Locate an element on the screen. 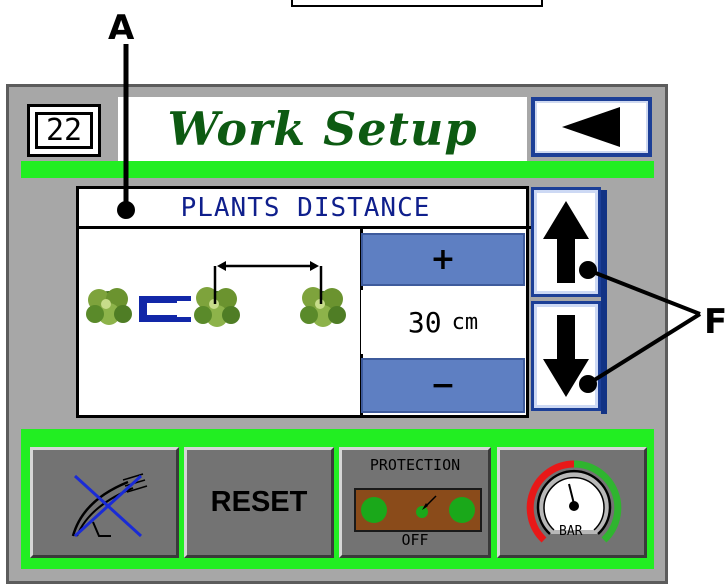  pressure-gauge-icon is located at coordinates (574, 501).